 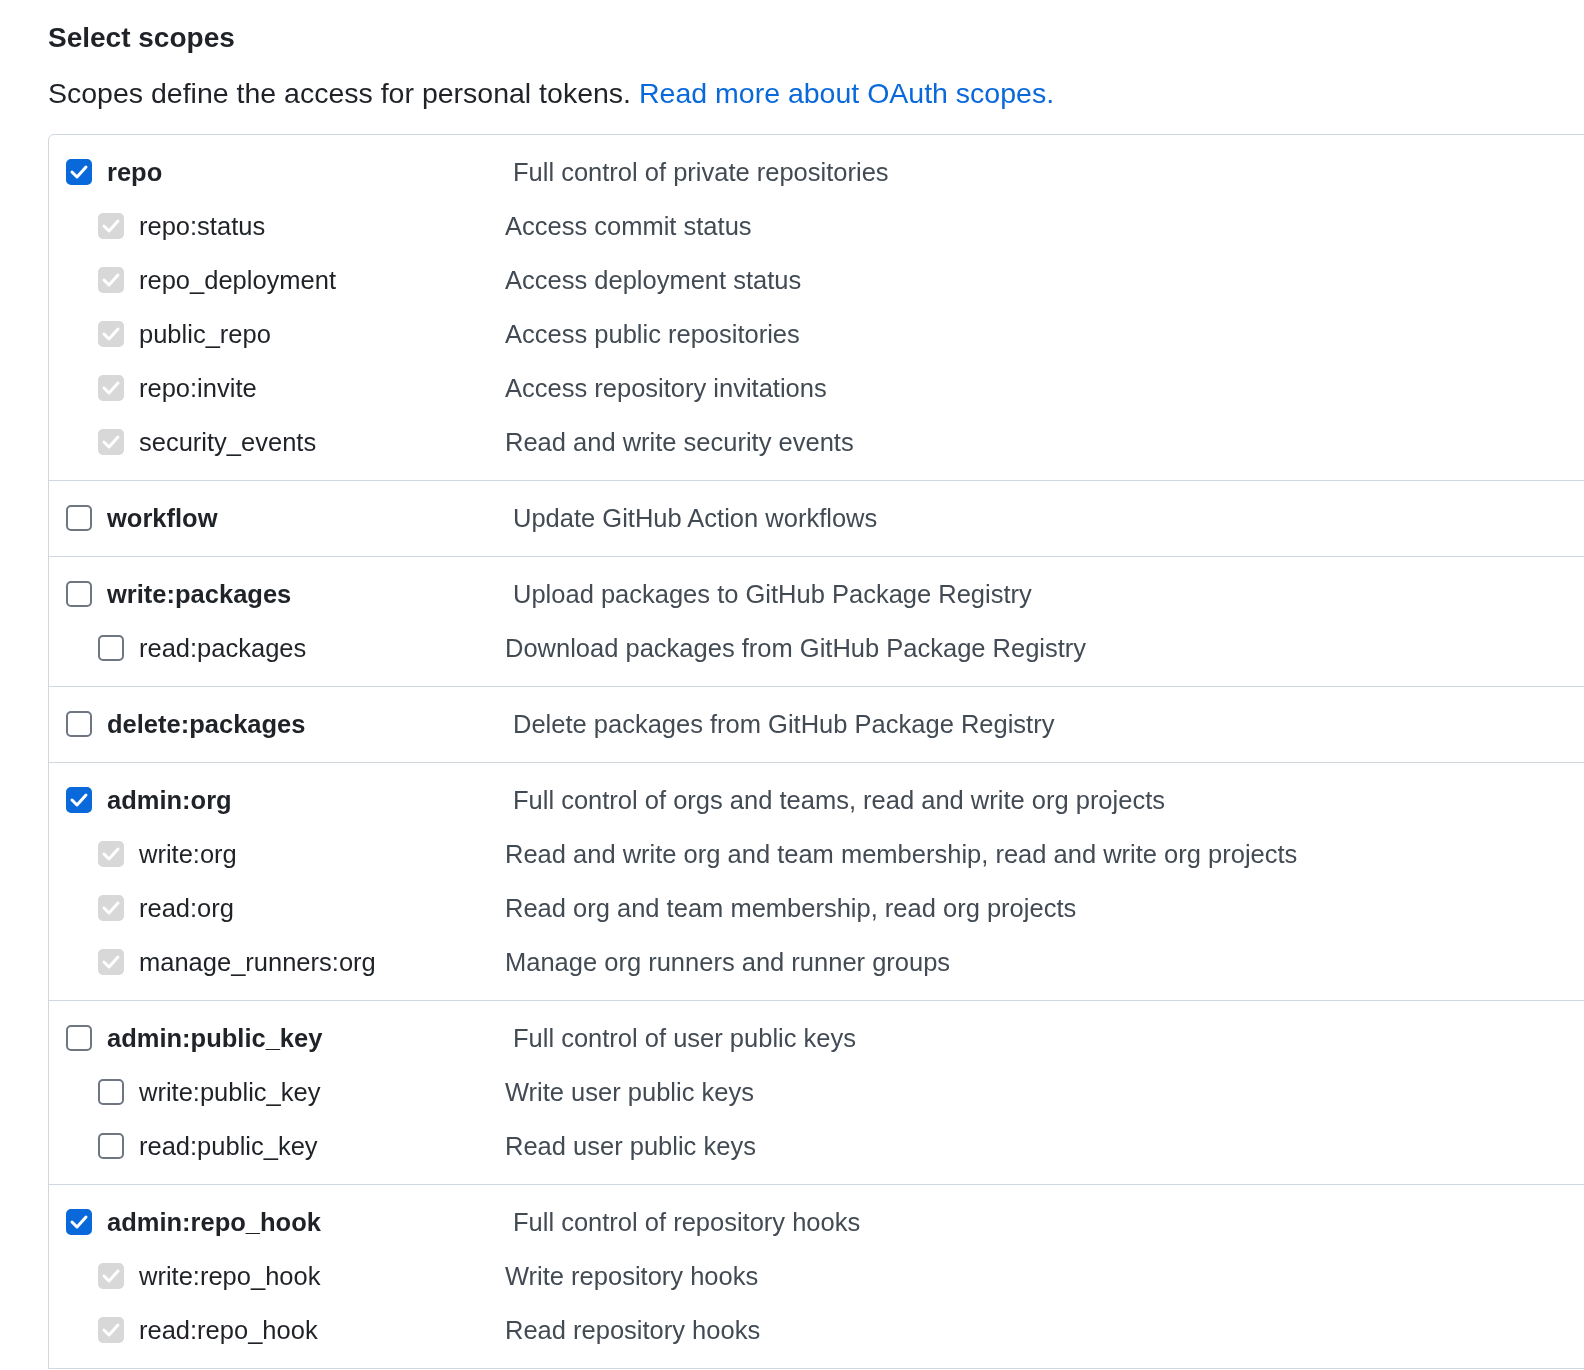 What do you see at coordinates (238, 280) in the screenshot?
I see `scope-name: repo_deployment` at bounding box center [238, 280].